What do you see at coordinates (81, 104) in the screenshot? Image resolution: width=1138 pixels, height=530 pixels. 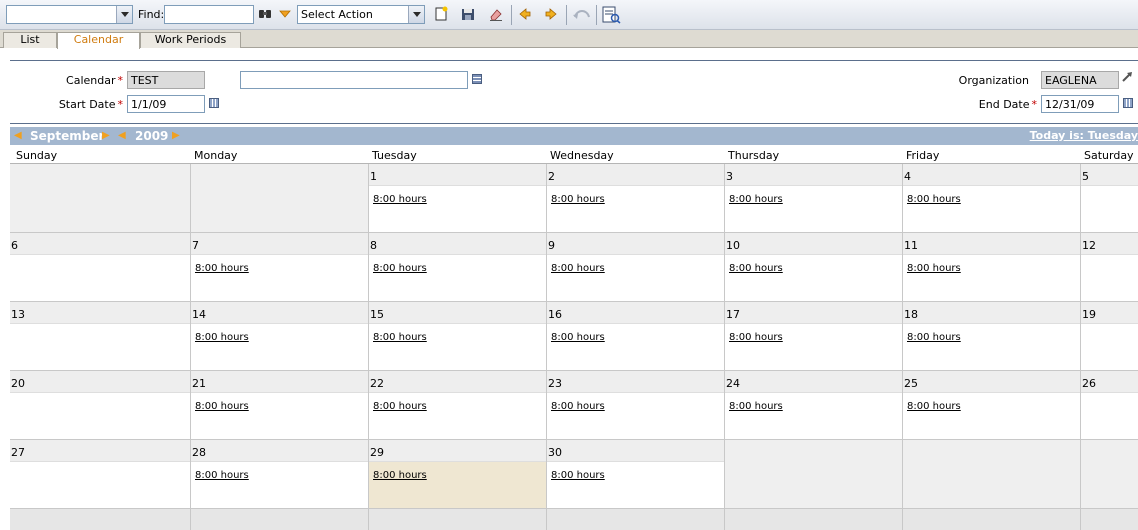 I see `start-date-label: Start Date *` at bounding box center [81, 104].